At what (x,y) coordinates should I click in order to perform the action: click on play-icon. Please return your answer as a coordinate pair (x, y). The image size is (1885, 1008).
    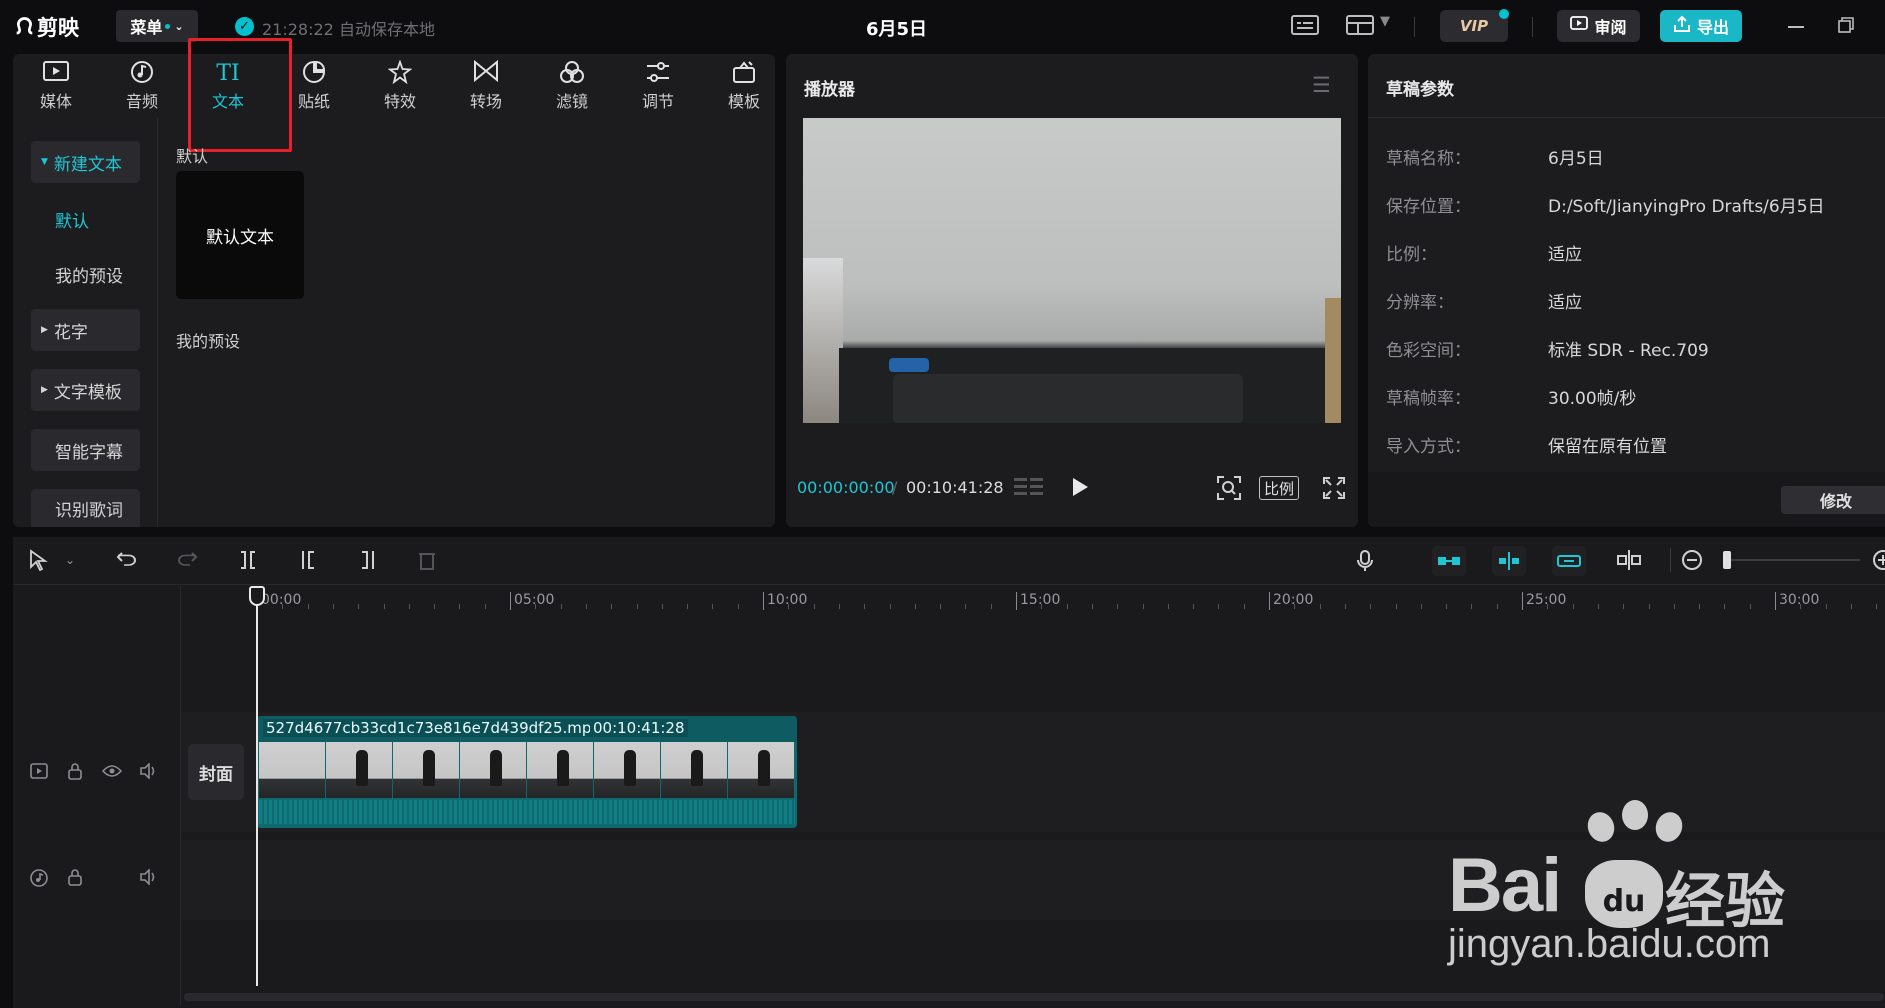
    Looking at the image, I should click on (1080, 489).